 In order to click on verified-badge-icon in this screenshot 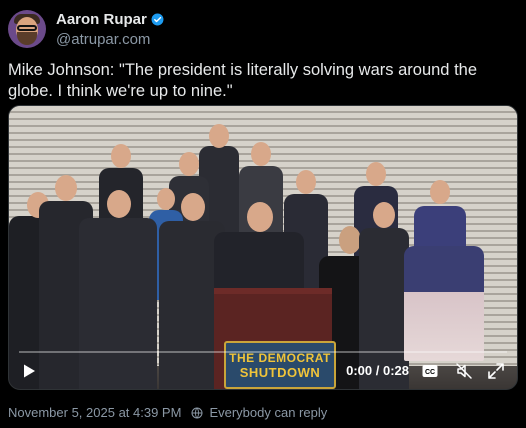, I will do `click(157, 19)`.